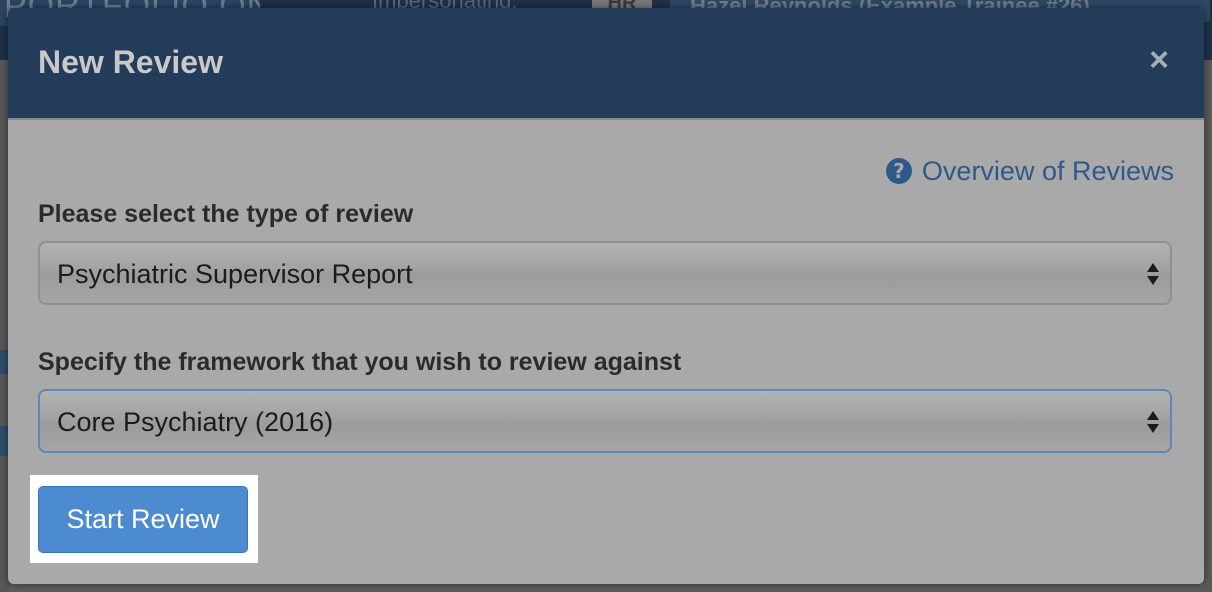 Image resolution: width=1212 pixels, height=592 pixels. What do you see at coordinates (1047, 170) in the screenshot?
I see `overview-of-reviews-label: Overview of Reviews` at bounding box center [1047, 170].